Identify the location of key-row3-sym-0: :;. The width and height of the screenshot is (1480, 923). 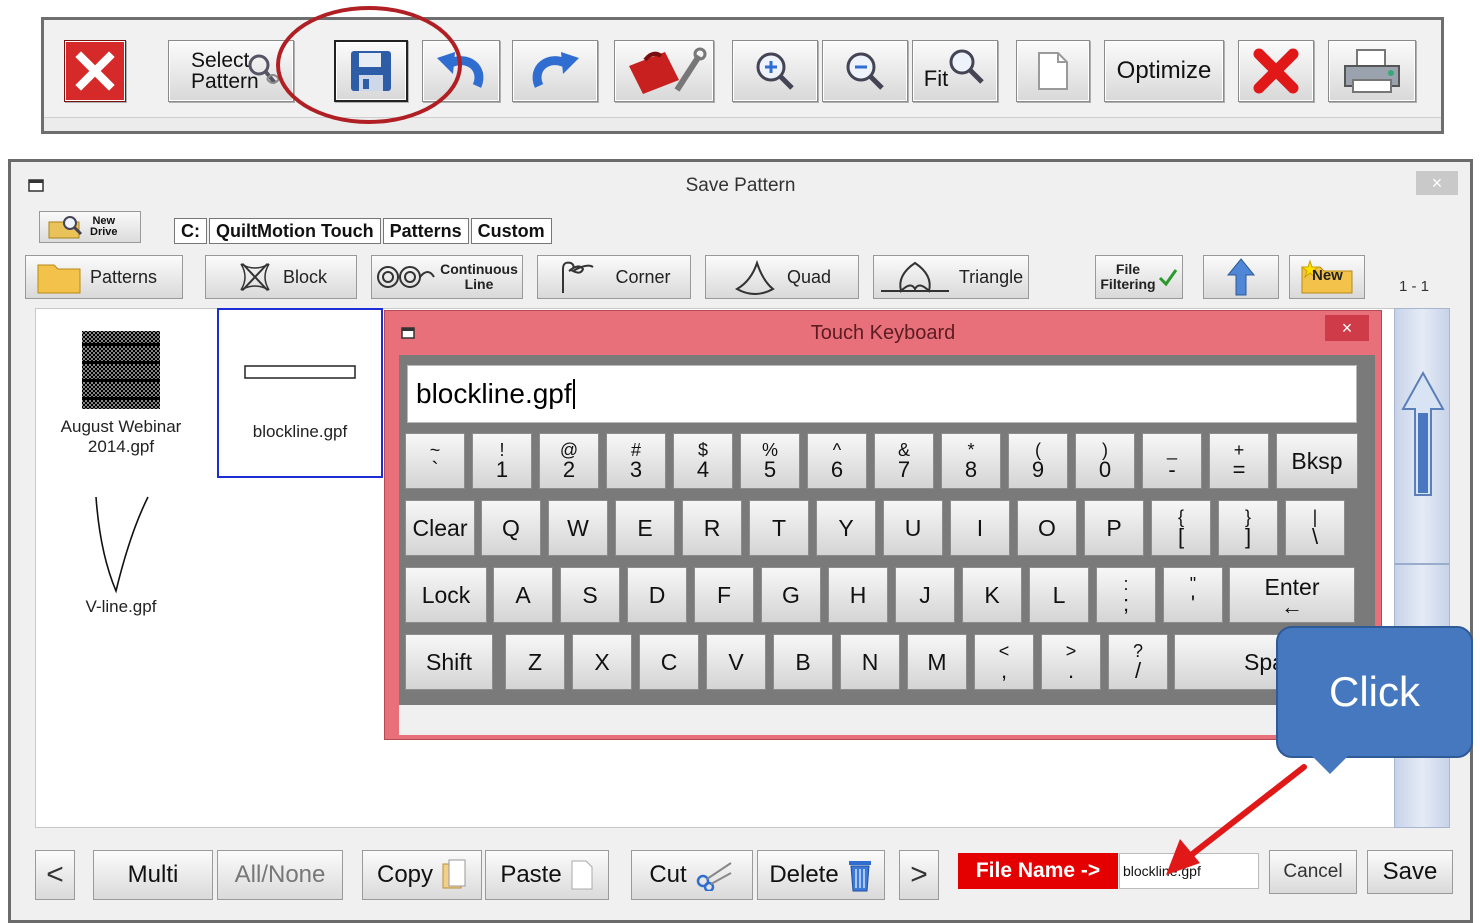
(1126, 595).